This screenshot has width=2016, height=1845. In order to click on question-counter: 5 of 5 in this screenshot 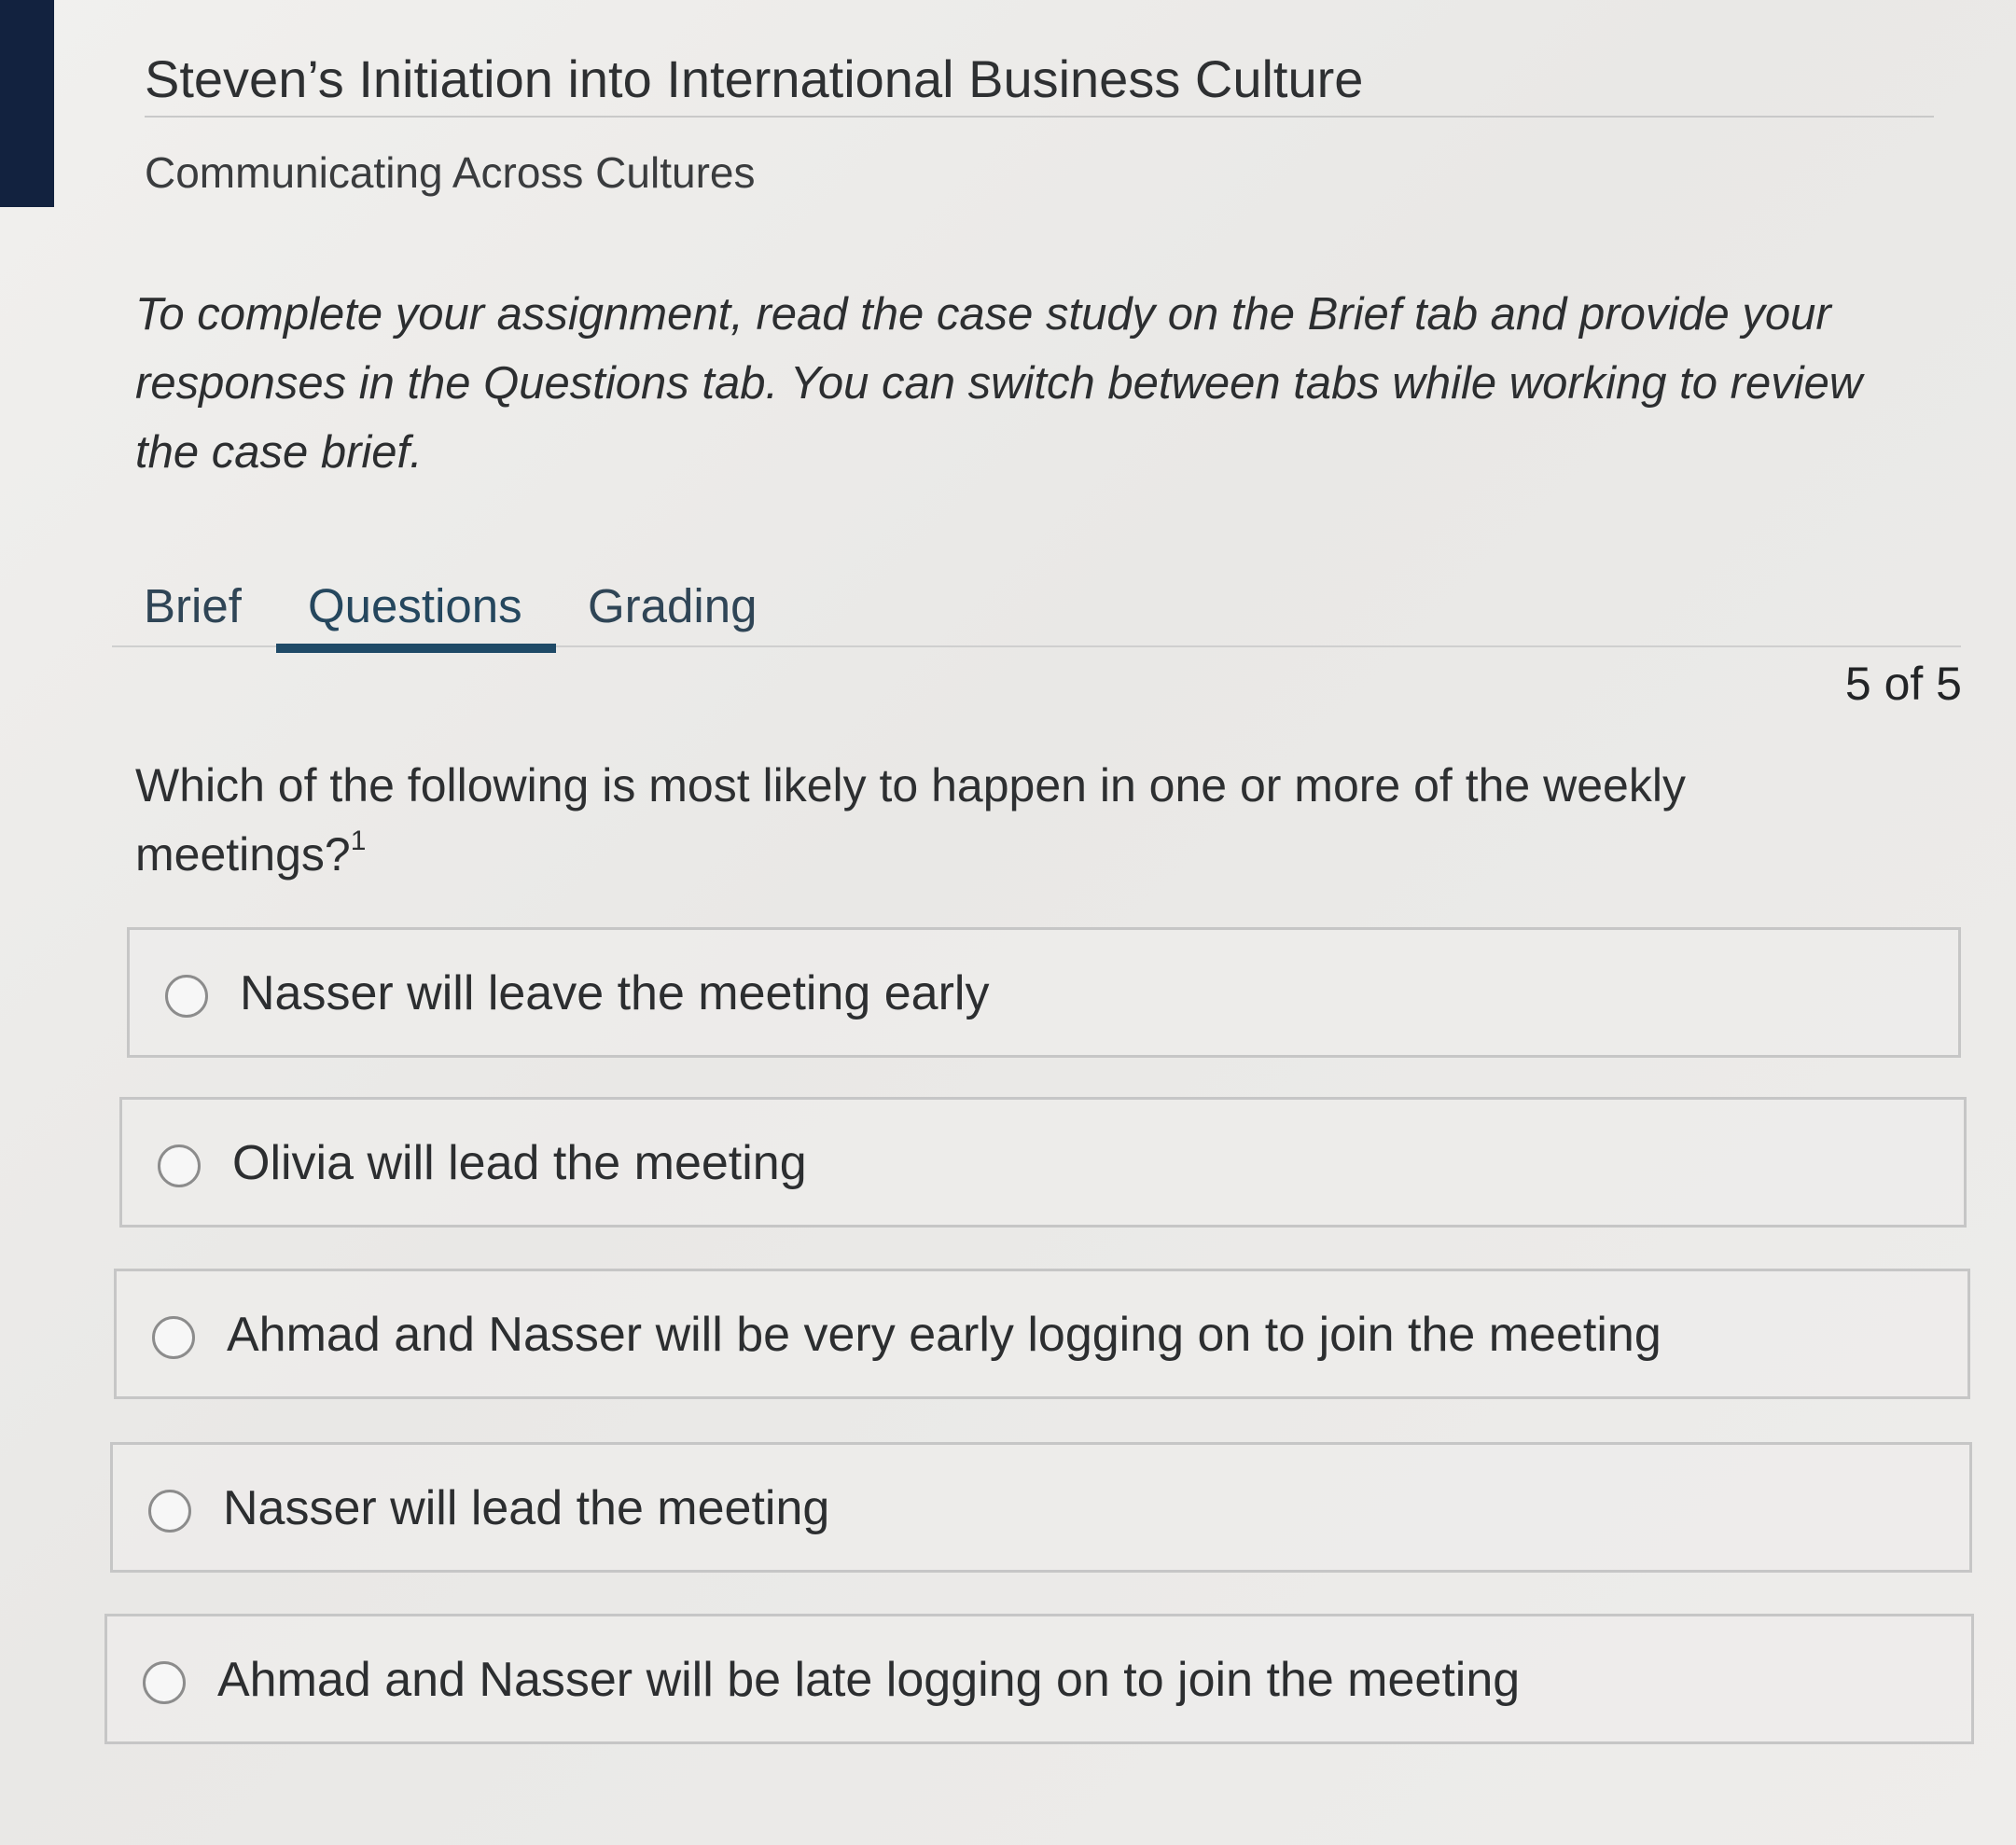, I will do `click(1903, 684)`.